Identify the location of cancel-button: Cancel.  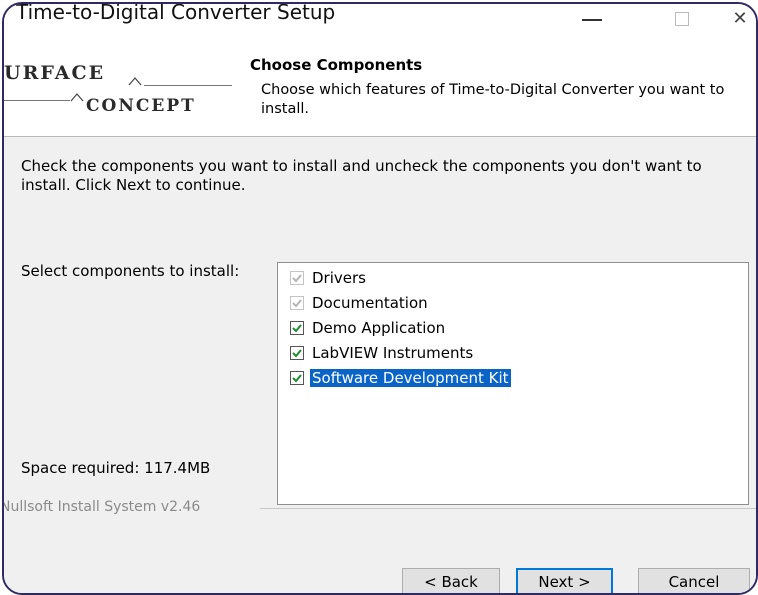
(694, 580).